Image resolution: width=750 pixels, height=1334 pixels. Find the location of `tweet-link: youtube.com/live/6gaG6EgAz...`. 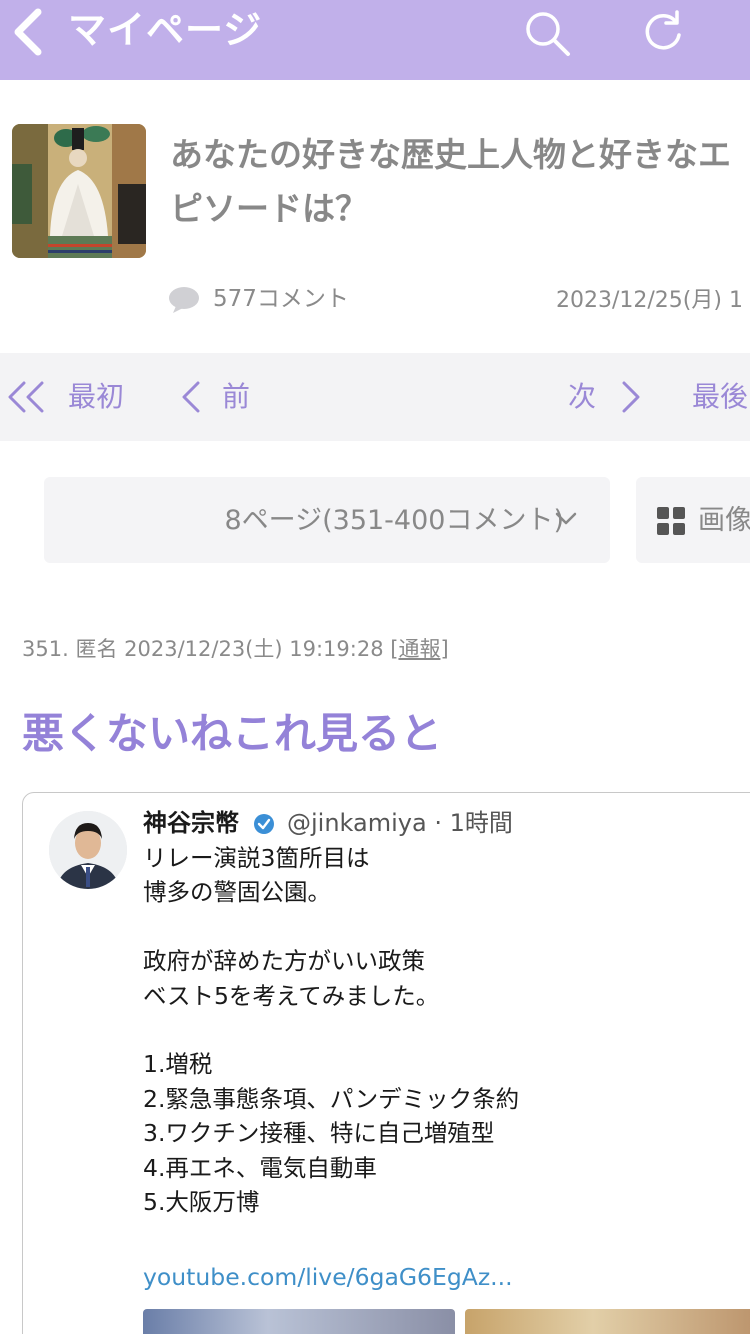

tweet-link: youtube.com/live/6gaG6EgAz... is located at coordinates (328, 1277).